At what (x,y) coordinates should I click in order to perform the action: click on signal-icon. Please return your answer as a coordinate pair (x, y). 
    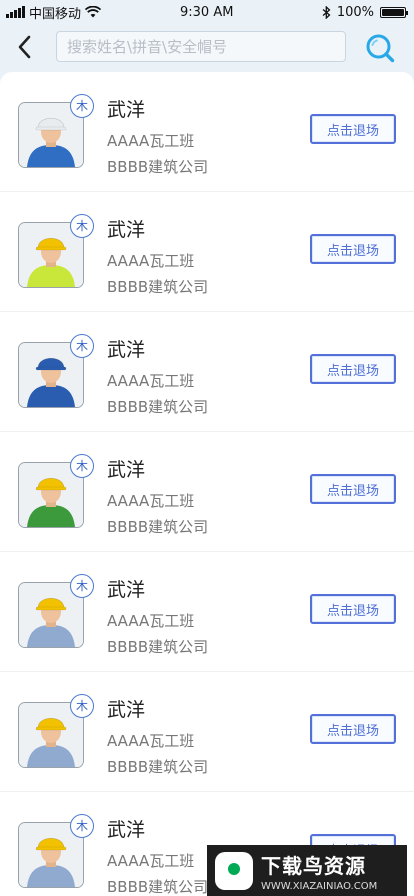
    Looking at the image, I should click on (15, 12).